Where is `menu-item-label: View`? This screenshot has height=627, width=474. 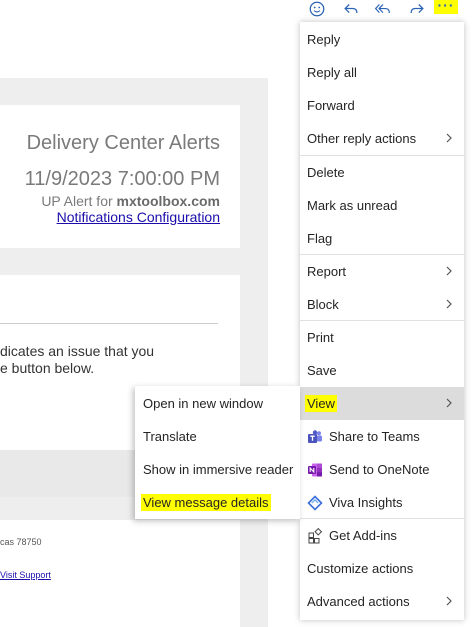
menu-item-label: View is located at coordinates (321, 403).